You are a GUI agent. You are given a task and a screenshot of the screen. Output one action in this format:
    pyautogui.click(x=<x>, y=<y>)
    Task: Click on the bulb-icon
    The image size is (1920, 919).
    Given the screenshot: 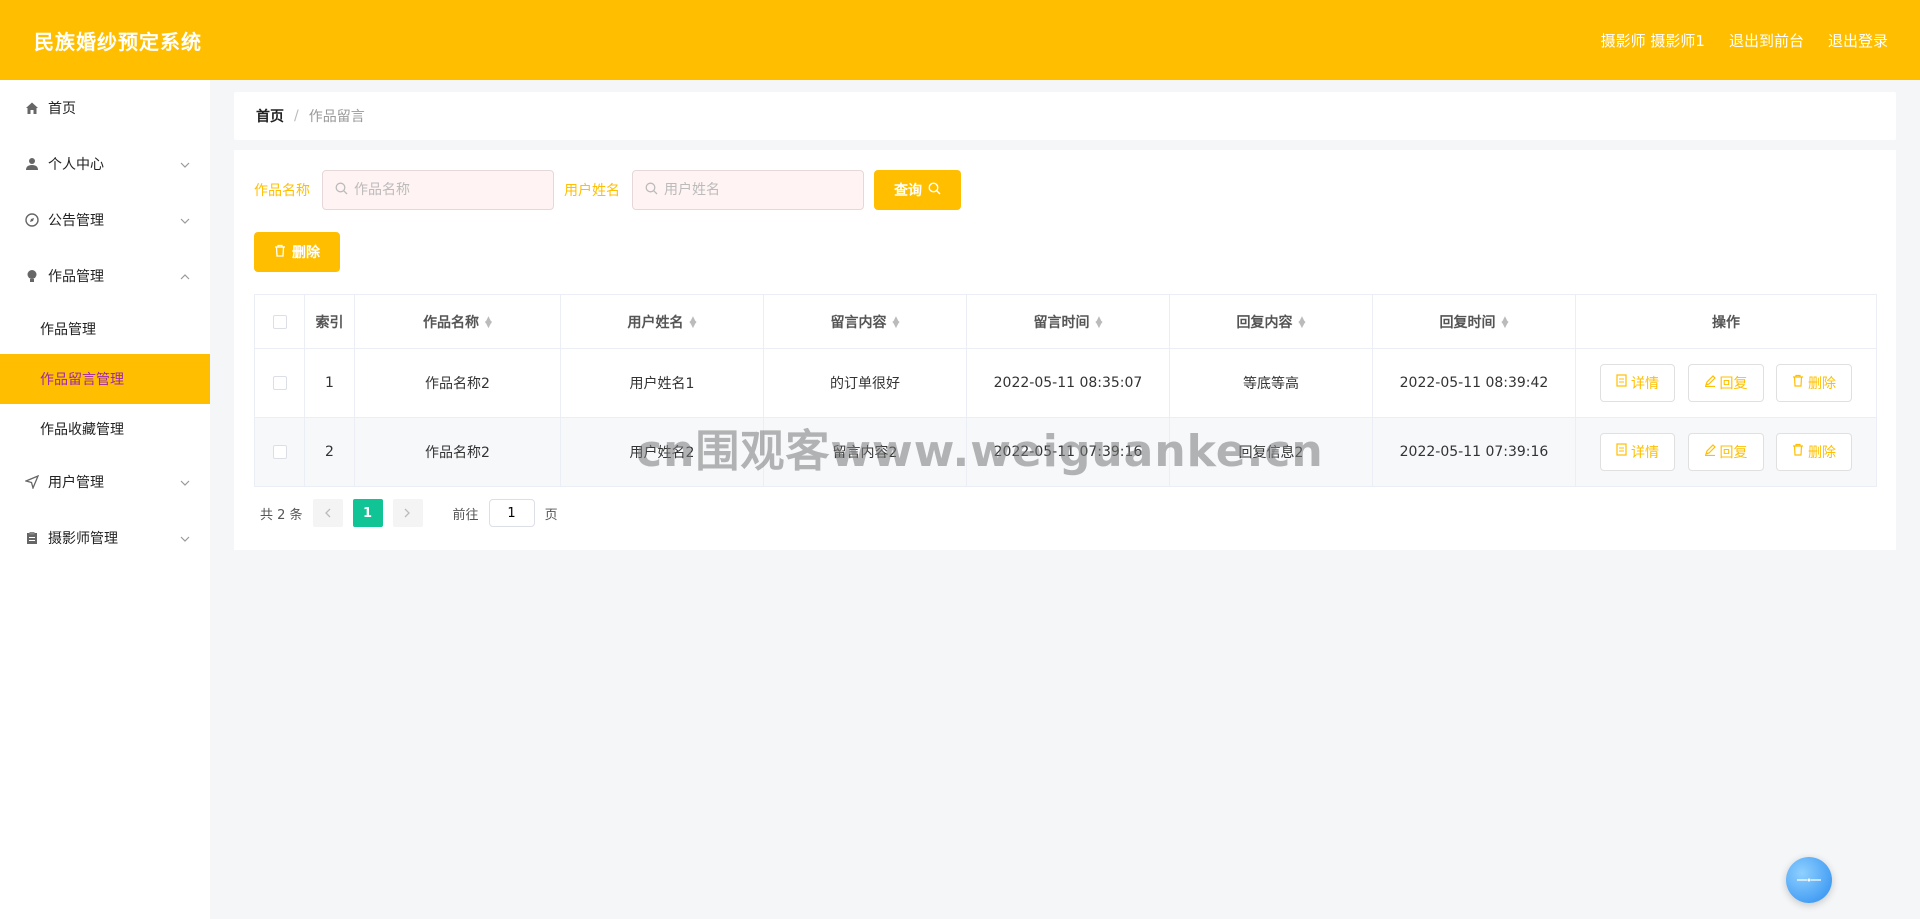 What is the action you would take?
    pyautogui.click(x=32, y=276)
    